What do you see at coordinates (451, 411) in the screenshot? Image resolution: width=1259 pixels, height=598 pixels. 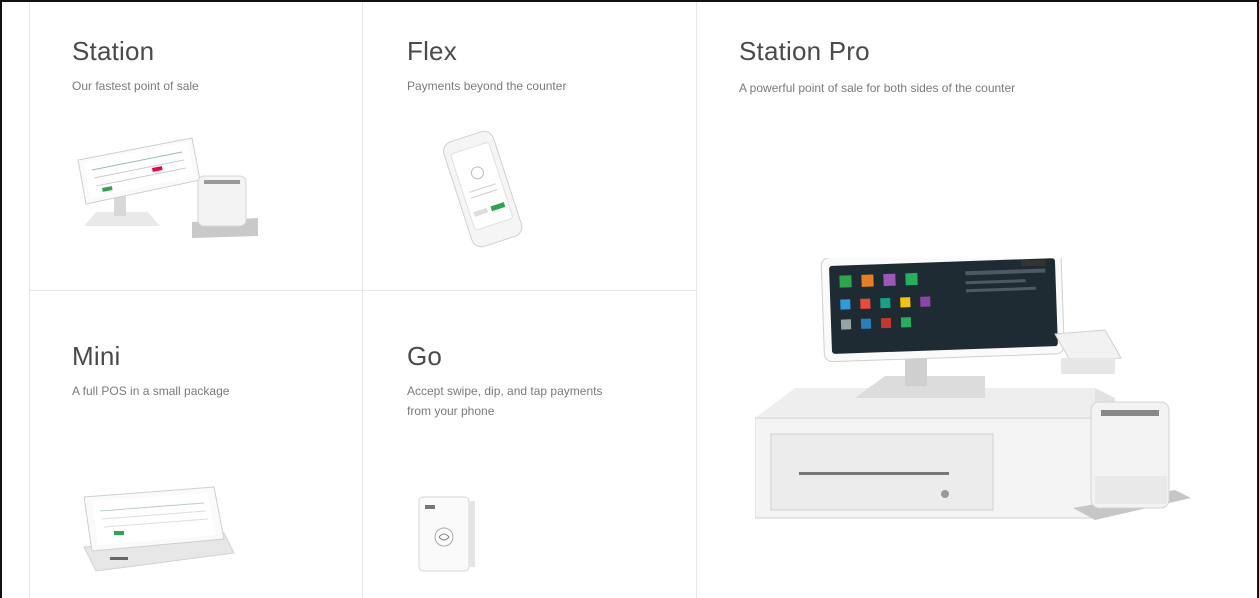 I see `product-subtitle-line-2: from your phone` at bounding box center [451, 411].